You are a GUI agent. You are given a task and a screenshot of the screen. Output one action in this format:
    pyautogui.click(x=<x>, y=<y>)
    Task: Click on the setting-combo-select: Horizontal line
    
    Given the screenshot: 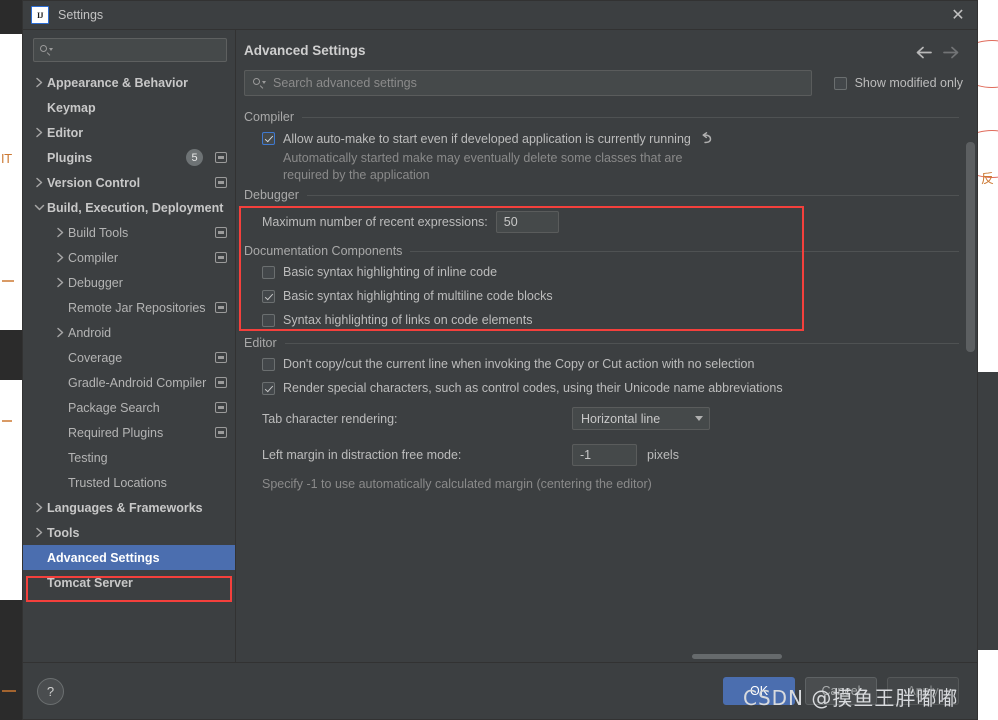 What is the action you would take?
    pyautogui.click(x=641, y=418)
    